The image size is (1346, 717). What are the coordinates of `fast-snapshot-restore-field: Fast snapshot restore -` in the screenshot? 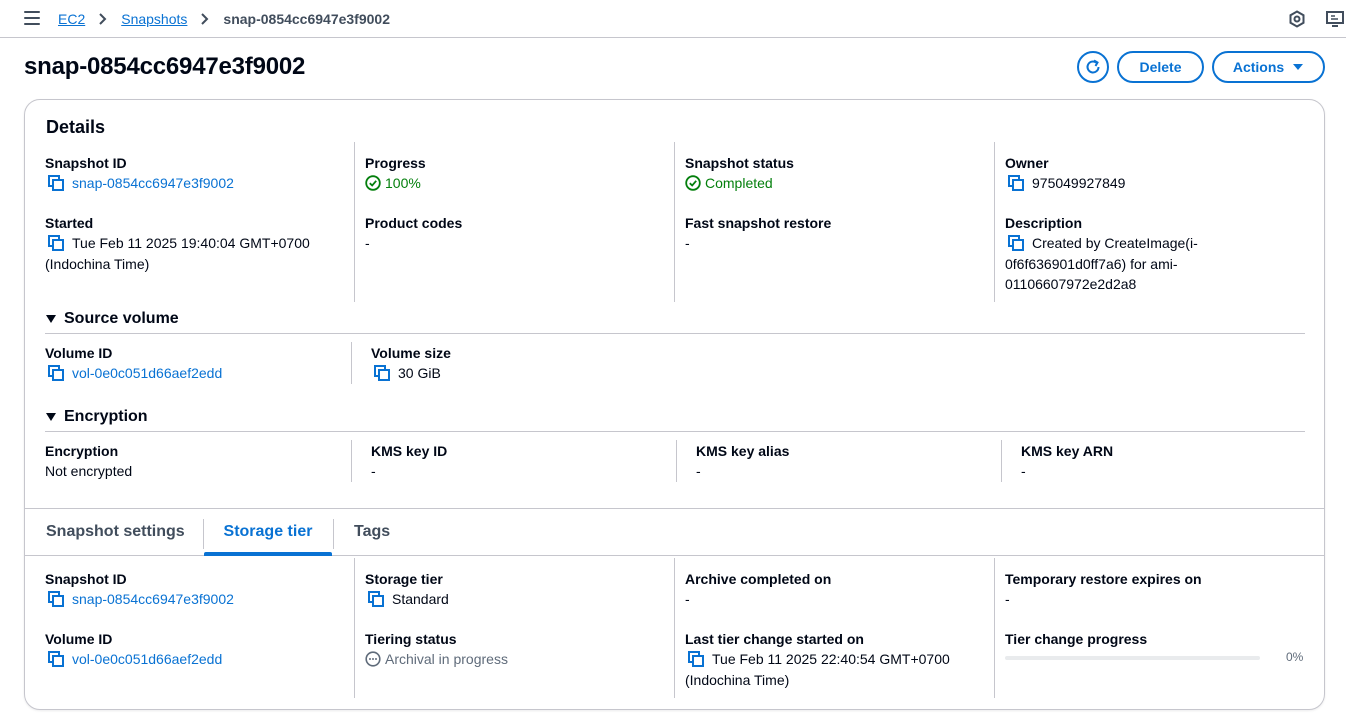 It's located at (758, 233).